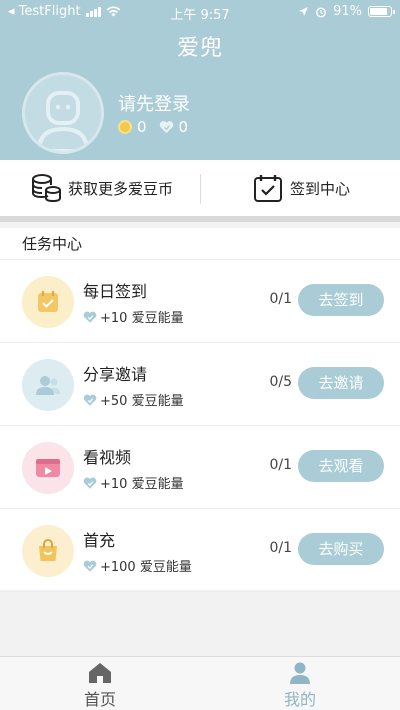 The image size is (400, 710). What do you see at coordinates (46, 188) in the screenshot?
I see `coin-stack-icon` at bounding box center [46, 188].